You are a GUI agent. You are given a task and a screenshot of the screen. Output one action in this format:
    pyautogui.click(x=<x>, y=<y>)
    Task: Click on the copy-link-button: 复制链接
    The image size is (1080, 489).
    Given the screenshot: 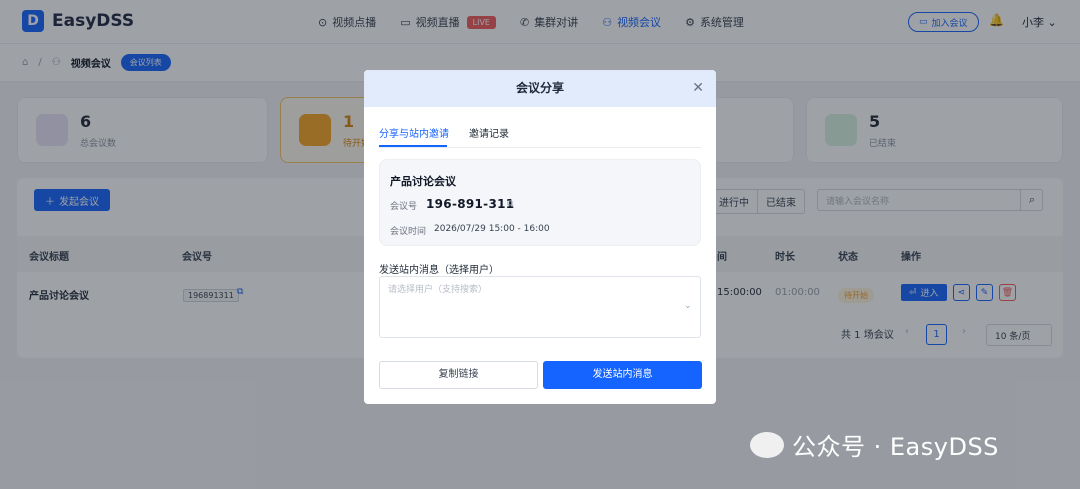 What is the action you would take?
    pyautogui.click(x=458, y=375)
    